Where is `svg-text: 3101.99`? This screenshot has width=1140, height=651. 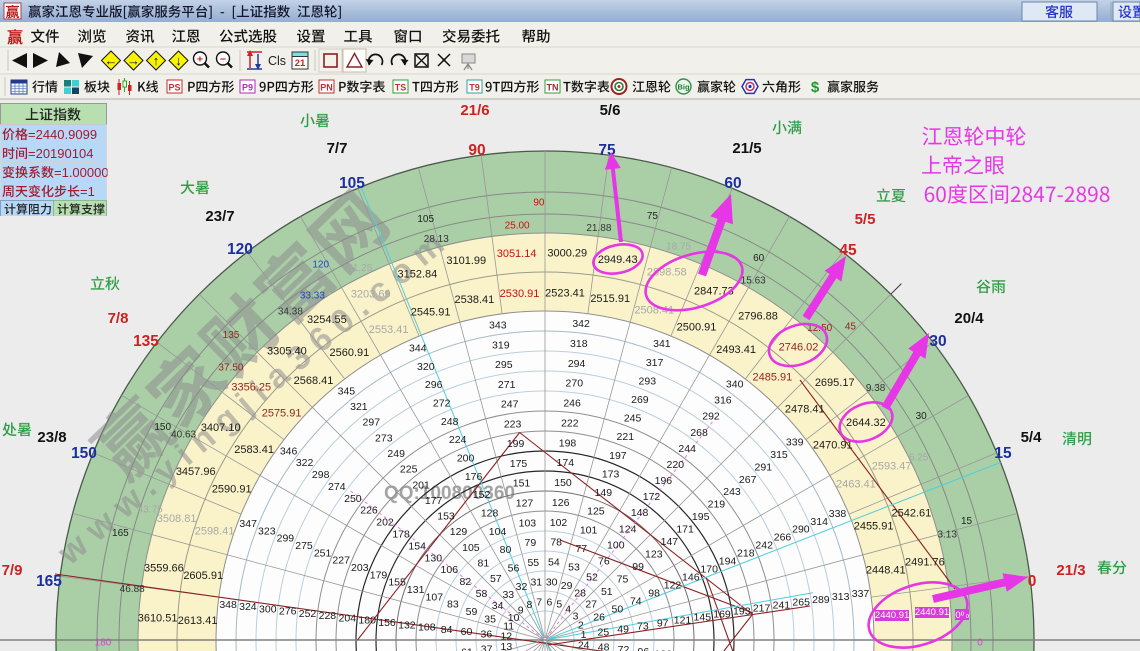
svg-text: 3101.99 is located at coordinates (466, 261).